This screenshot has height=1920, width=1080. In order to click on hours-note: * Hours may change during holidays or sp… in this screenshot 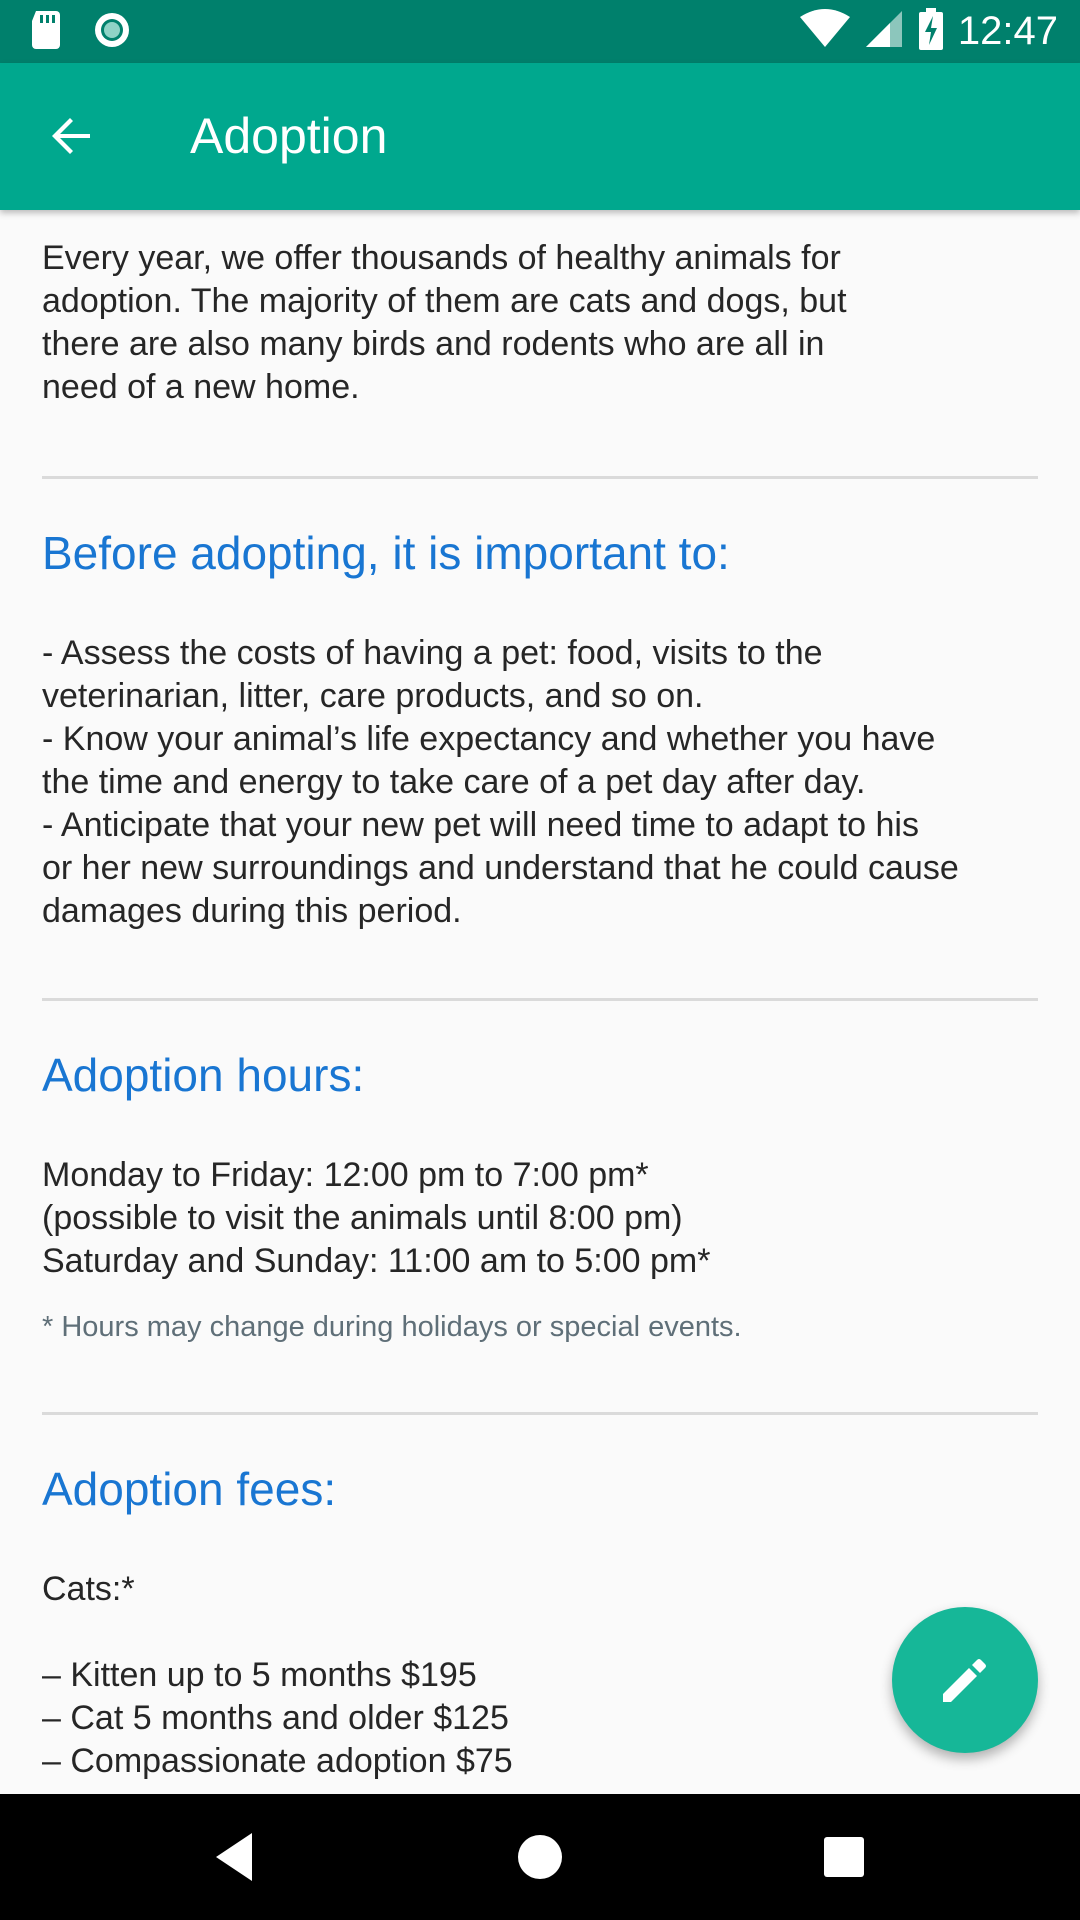, I will do `click(392, 1327)`.